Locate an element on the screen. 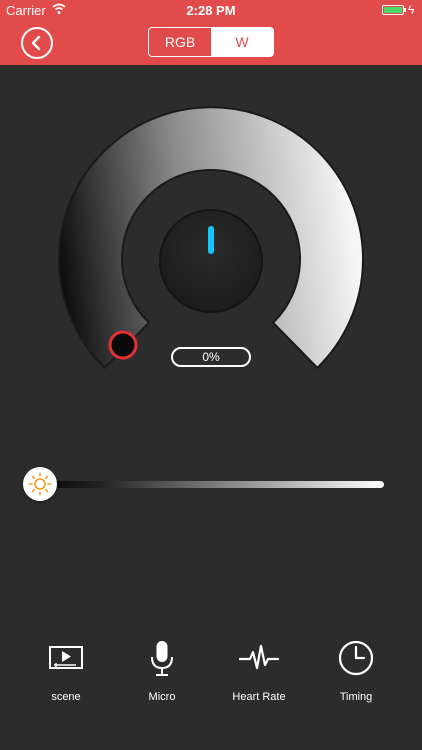 This screenshot has width=422, height=750. navigation-bar: RGB W is located at coordinates (211, 42).